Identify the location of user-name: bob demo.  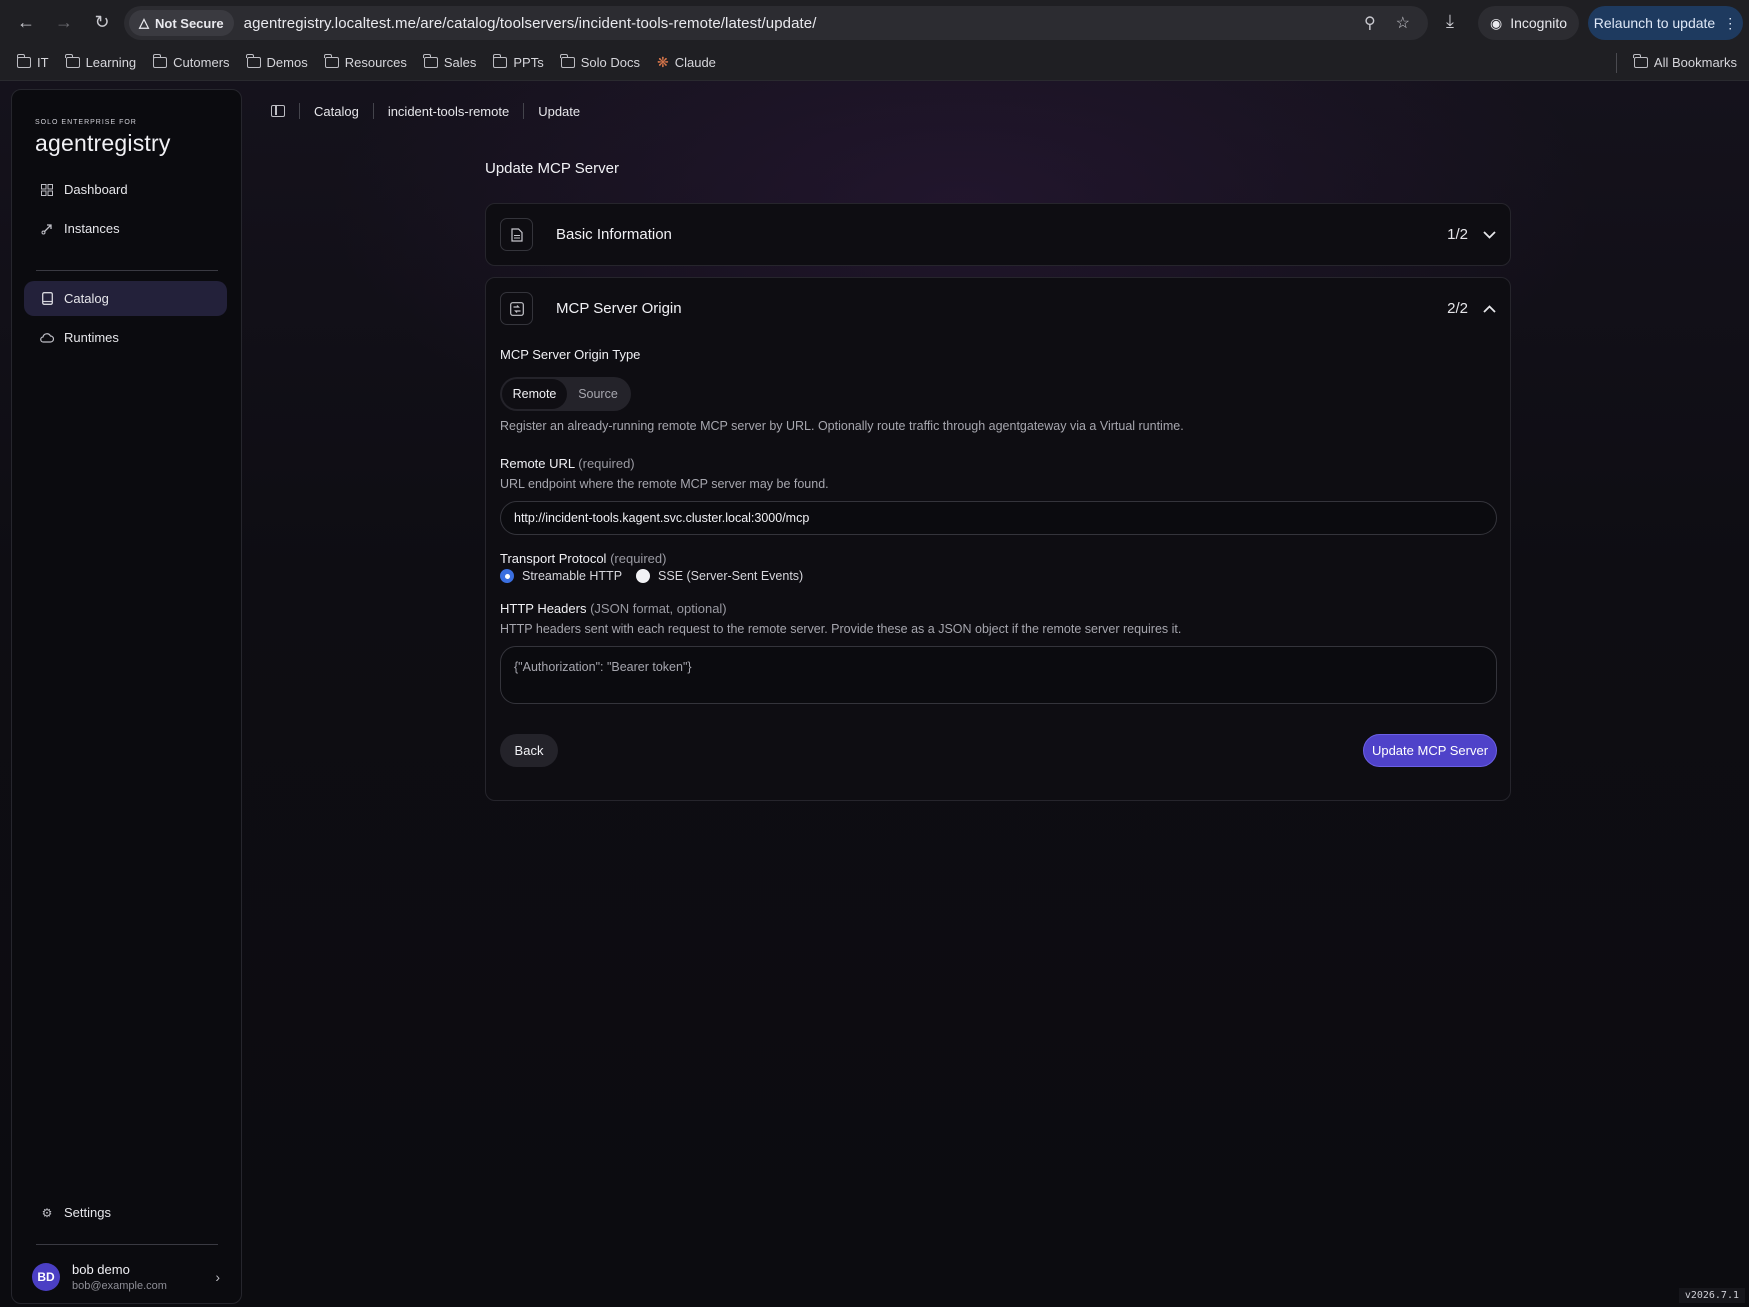
(101, 1269).